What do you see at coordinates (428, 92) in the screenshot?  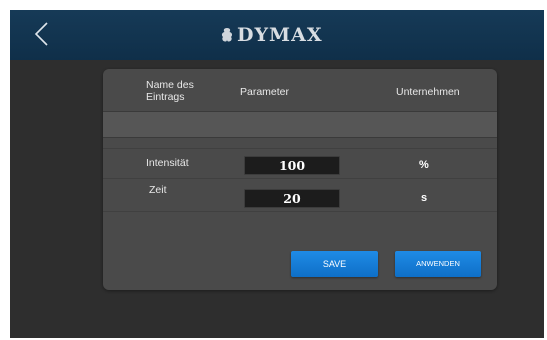 I see `column-header-unit: Unternehmen` at bounding box center [428, 92].